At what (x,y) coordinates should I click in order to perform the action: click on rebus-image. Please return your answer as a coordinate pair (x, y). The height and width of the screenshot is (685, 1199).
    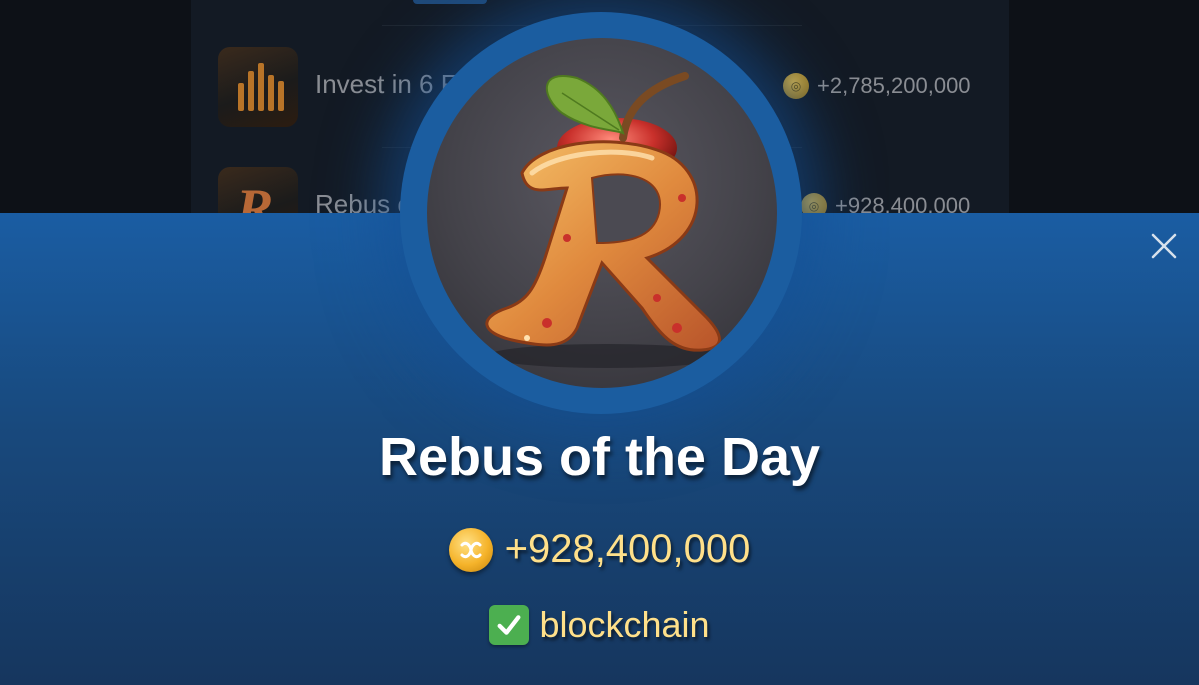
    Looking at the image, I should click on (602, 213).